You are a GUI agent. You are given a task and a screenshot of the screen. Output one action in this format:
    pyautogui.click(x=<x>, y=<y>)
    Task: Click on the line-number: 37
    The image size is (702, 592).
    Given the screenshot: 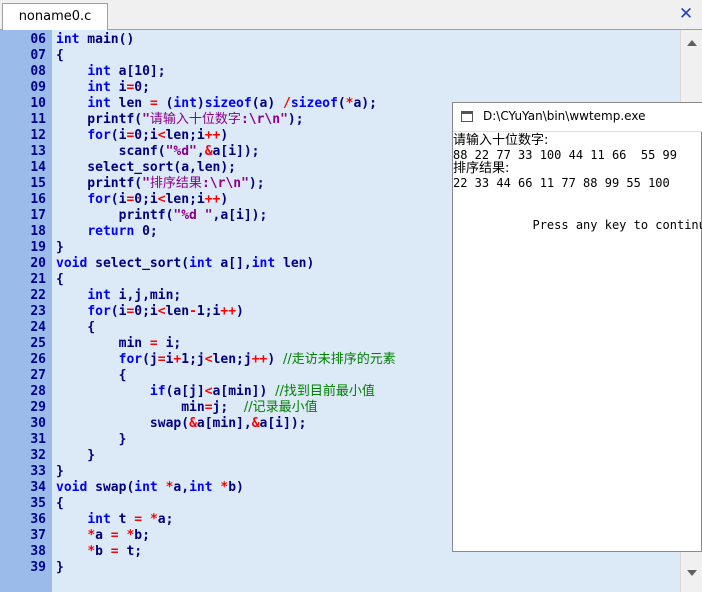 What is the action you would take?
    pyautogui.click(x=38, y=535)
    